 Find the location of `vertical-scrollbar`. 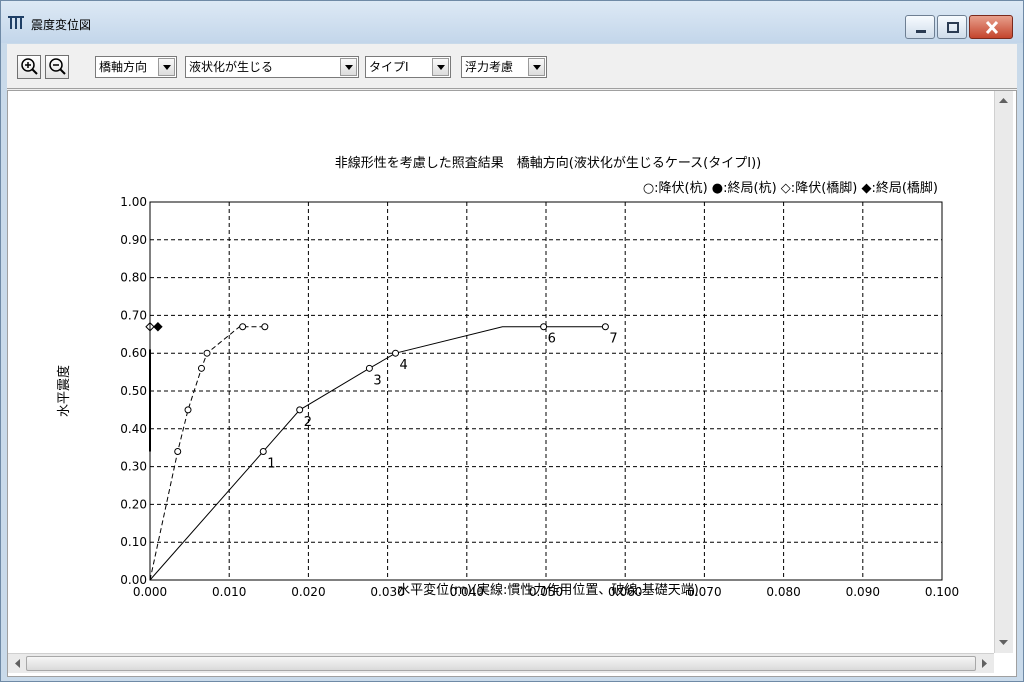

vertical-scrollbar is located at coordinates (1003, 372).